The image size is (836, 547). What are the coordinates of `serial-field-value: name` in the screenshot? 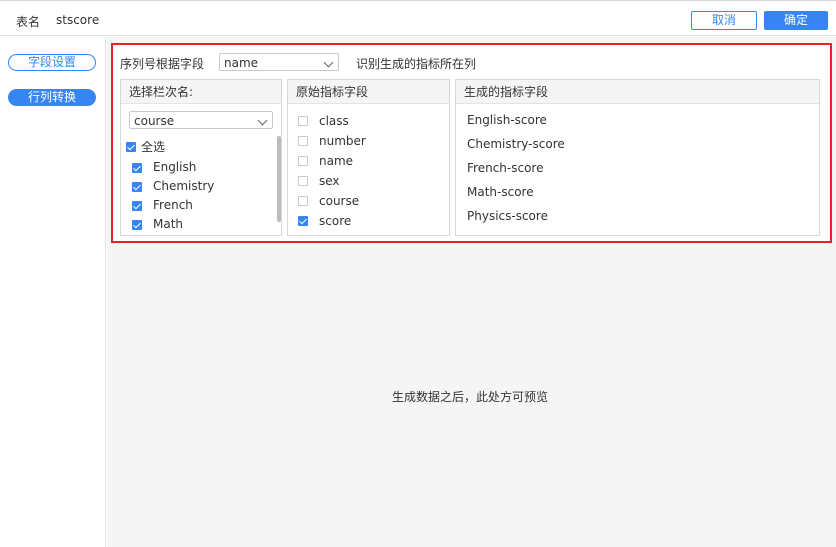 It's located at (241, 63).